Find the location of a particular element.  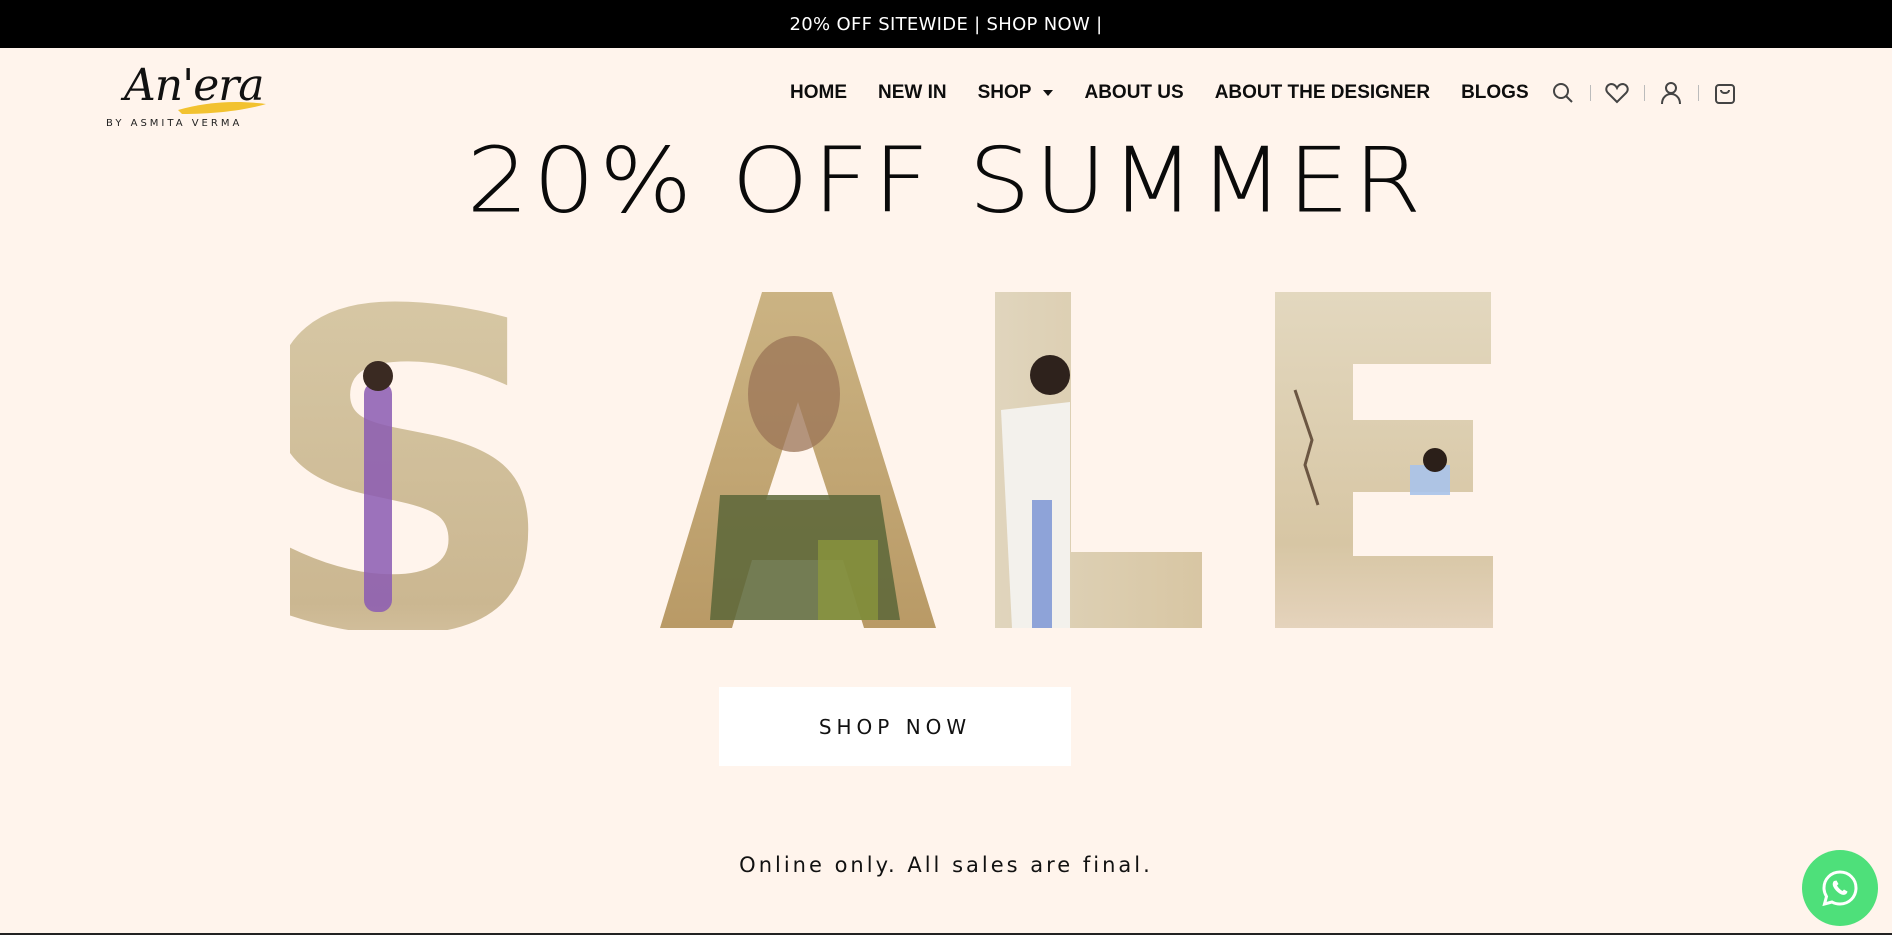

user-icon is located at coordinates (1671, 93).